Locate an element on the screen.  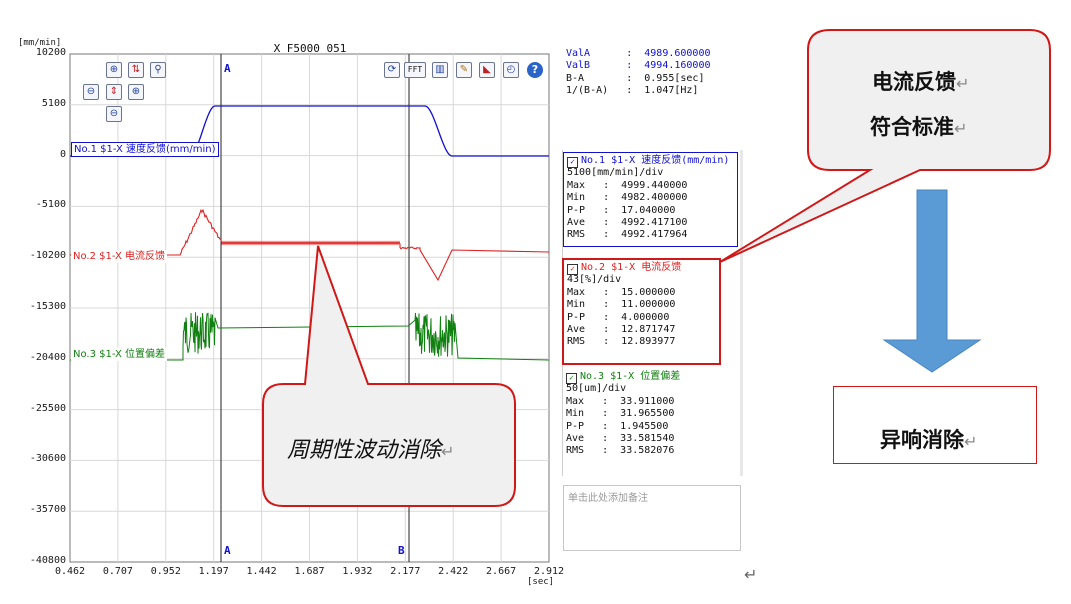
channel-2-label: No.2 $1-X 电流反馈 is located at coordinates (119, 256).